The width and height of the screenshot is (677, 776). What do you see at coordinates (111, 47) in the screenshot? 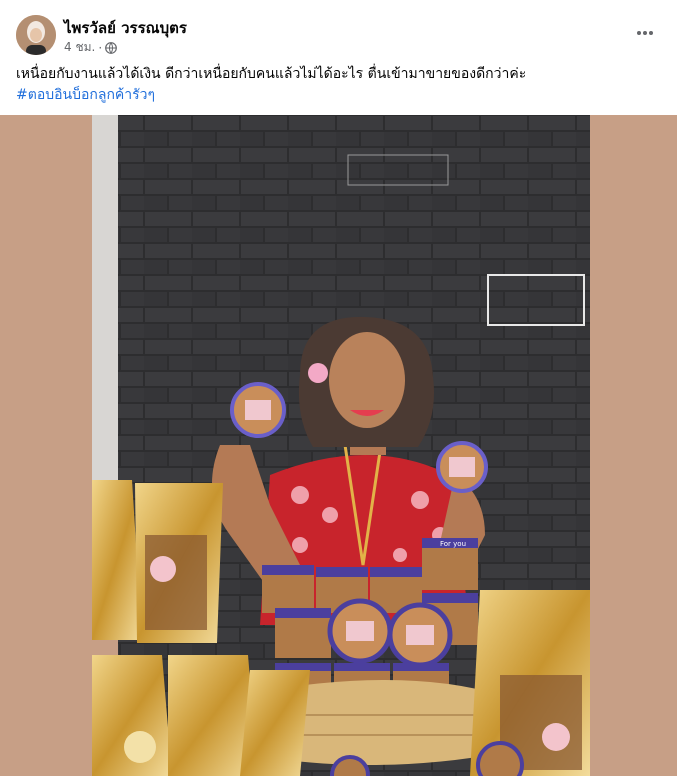
I see `globe-icon` at bounding box center [111, 47].